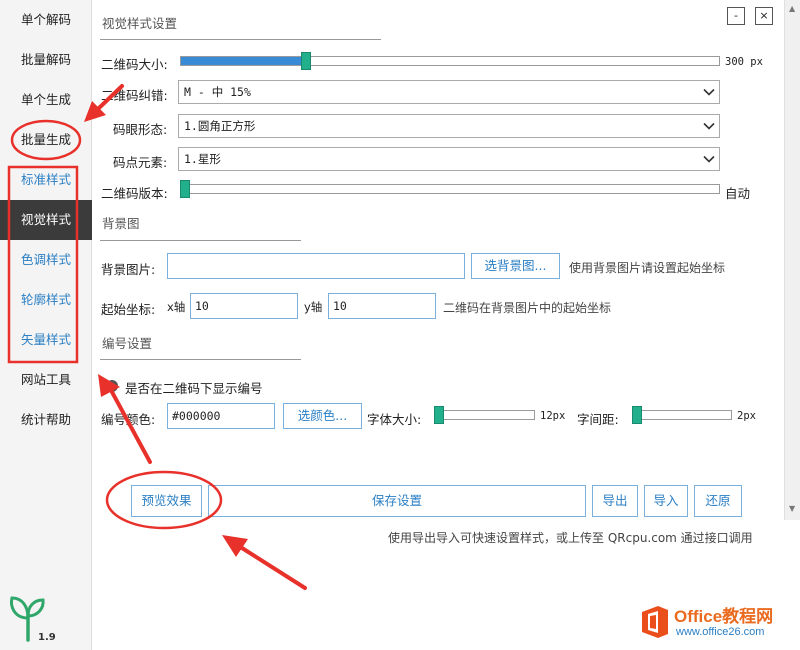 Image resolution: width=800 pixels, height=650 pixels. Describe the element at coordinates (134, 64) in the screenshot. I see `qr-size-label: 二维码大小:` at that location.